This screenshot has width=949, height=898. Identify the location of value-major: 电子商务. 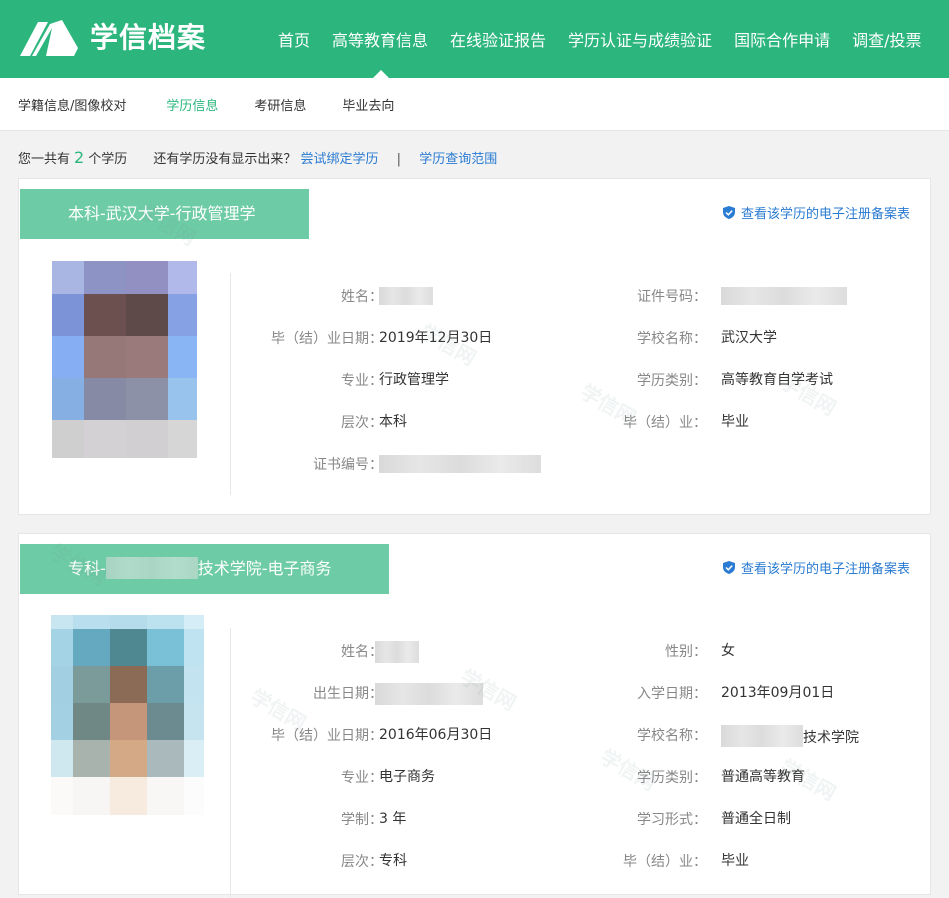
(407, 777).